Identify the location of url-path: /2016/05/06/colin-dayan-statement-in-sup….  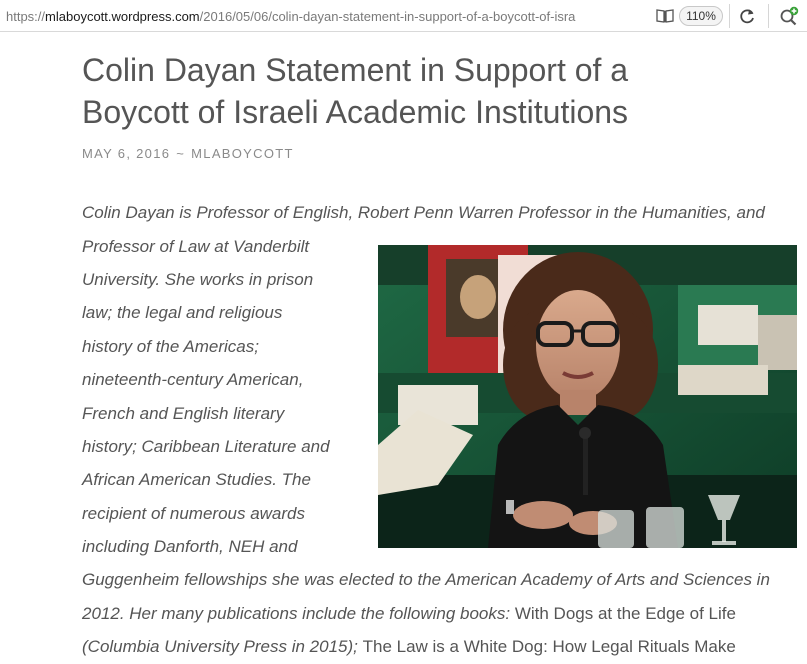
(387, 16).